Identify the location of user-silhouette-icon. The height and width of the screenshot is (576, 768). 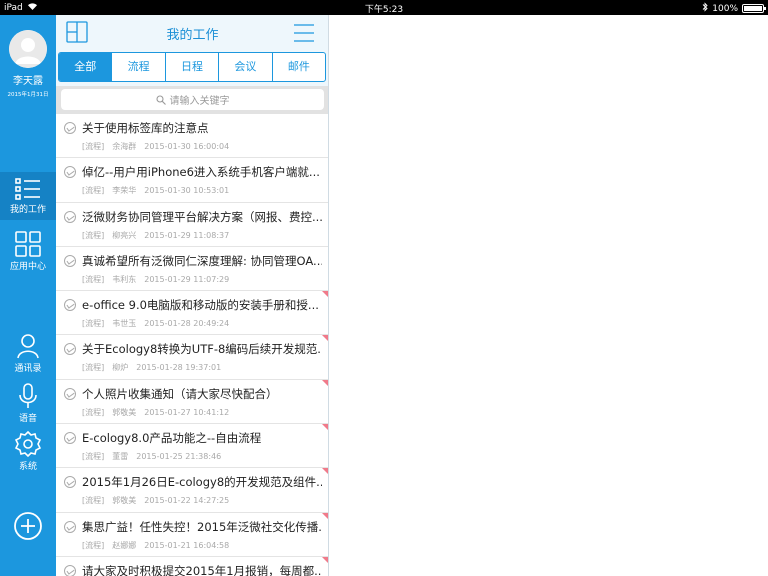
(28, 49).